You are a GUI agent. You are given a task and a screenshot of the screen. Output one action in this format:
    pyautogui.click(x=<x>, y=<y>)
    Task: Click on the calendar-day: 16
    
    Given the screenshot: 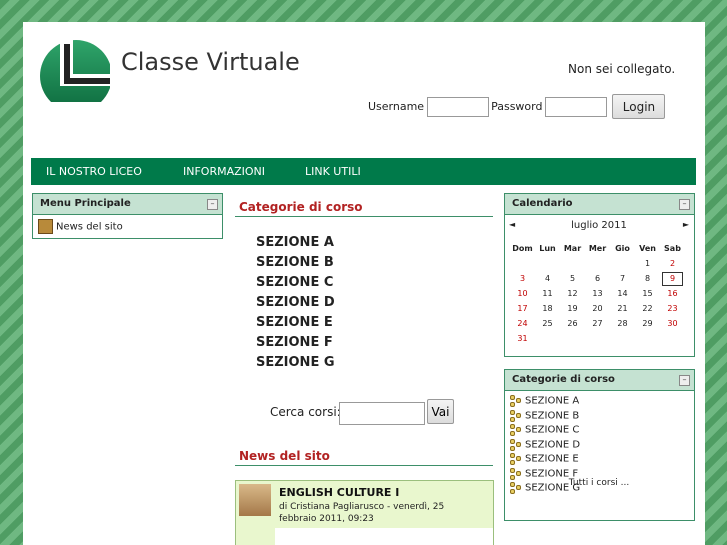 What is the action you would take?
    pyautogui.click(x=672, y=293)
    